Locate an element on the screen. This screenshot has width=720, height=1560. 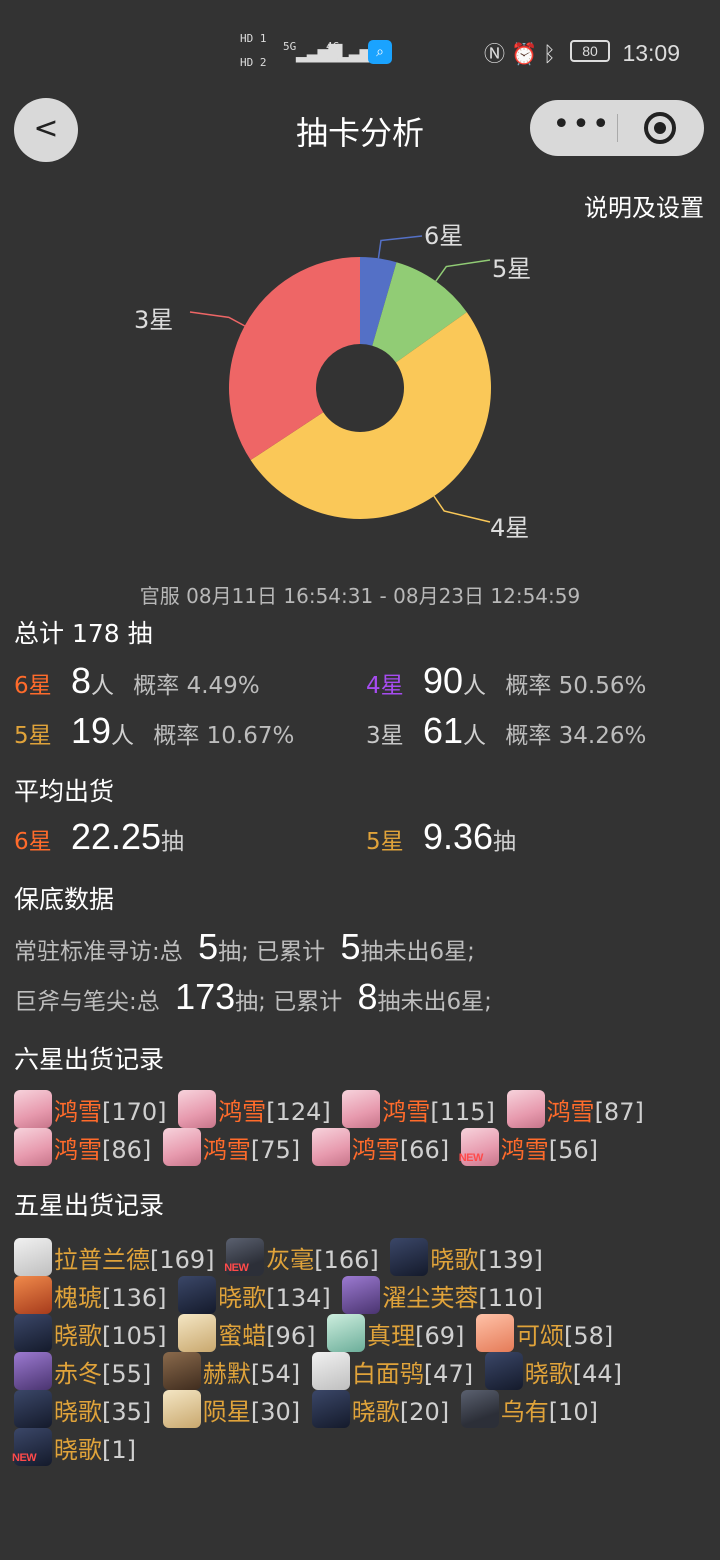
pull-index: [55] is located at coordinates (127, 1374).